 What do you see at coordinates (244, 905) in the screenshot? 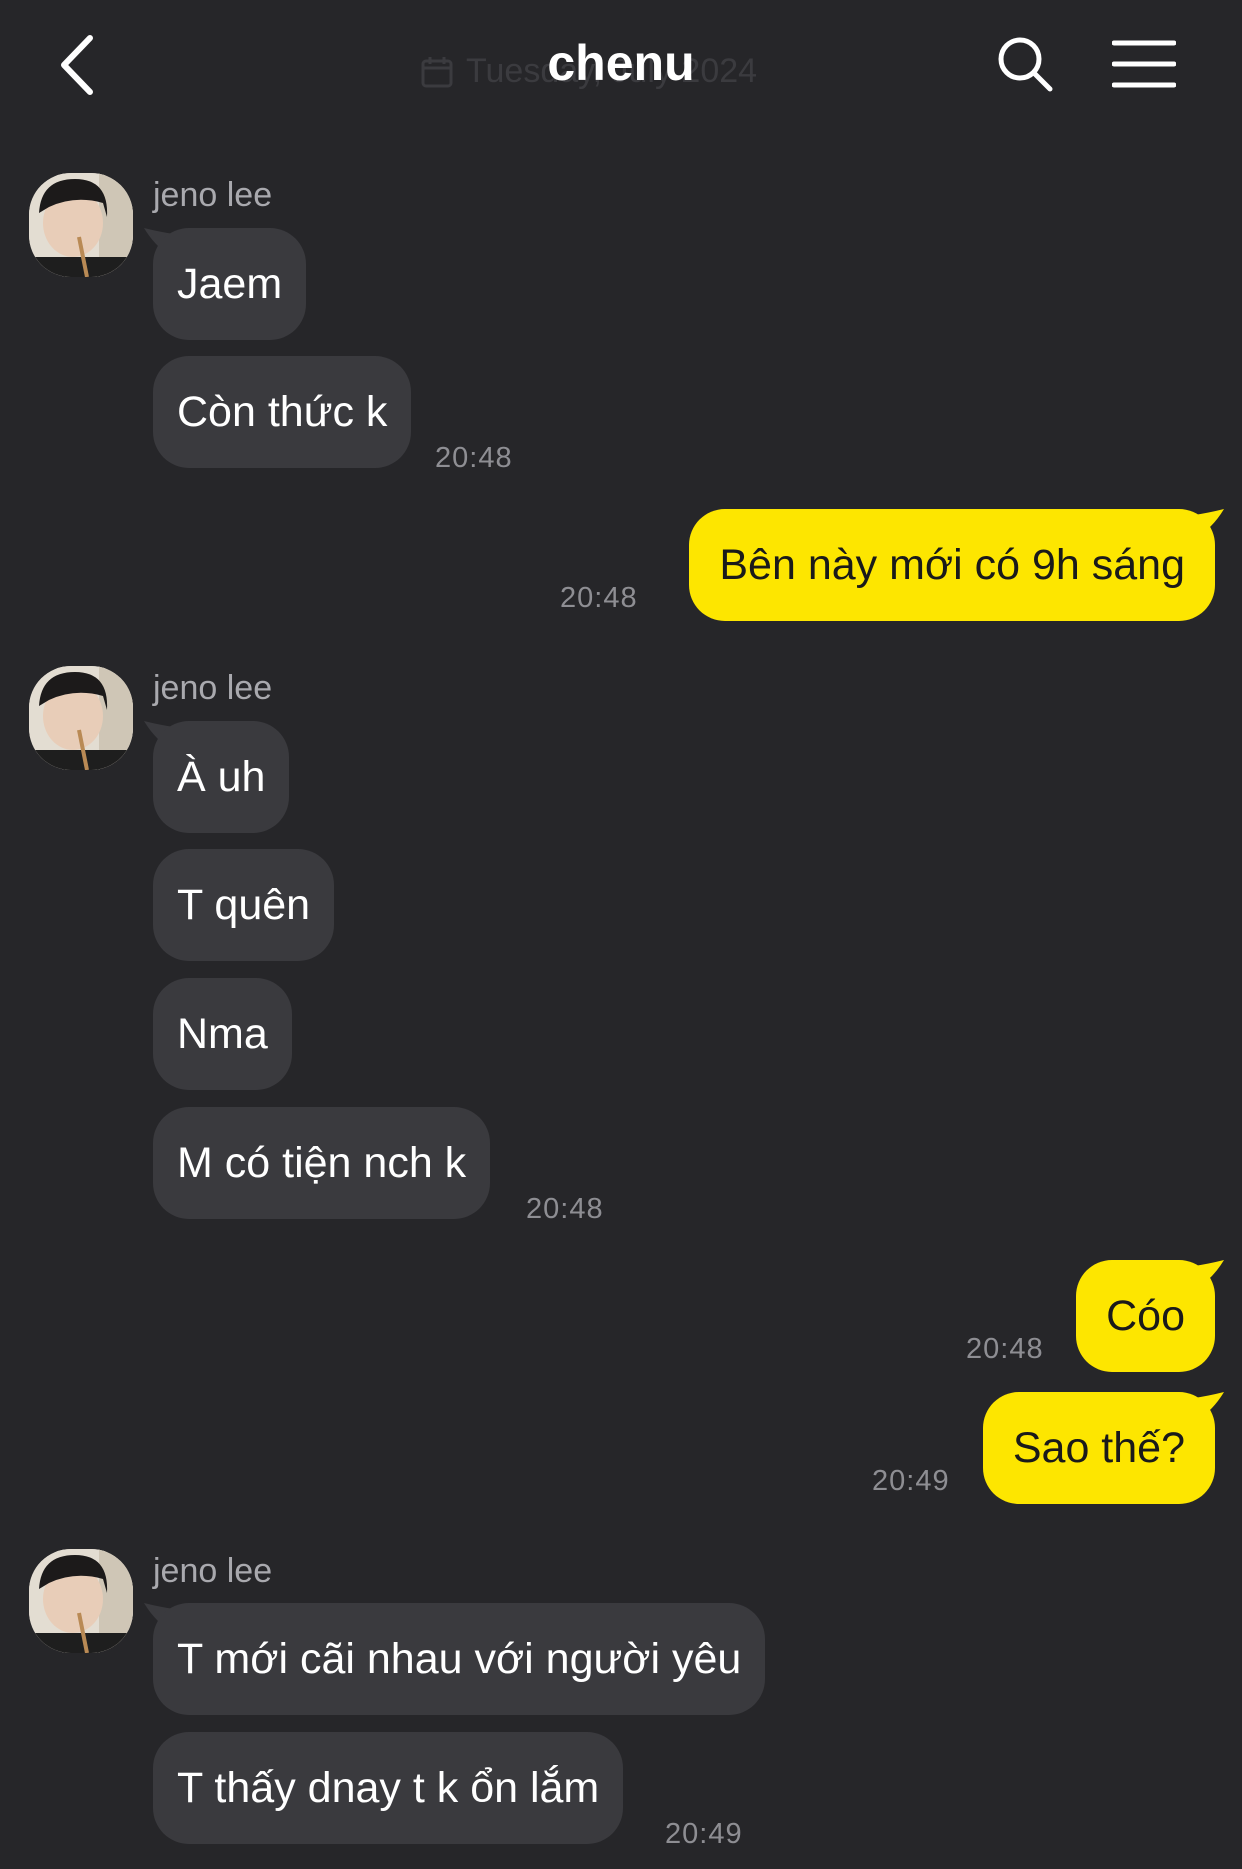
I see `message-bubble-incoming: T quên` at bounding box center [244, 905].